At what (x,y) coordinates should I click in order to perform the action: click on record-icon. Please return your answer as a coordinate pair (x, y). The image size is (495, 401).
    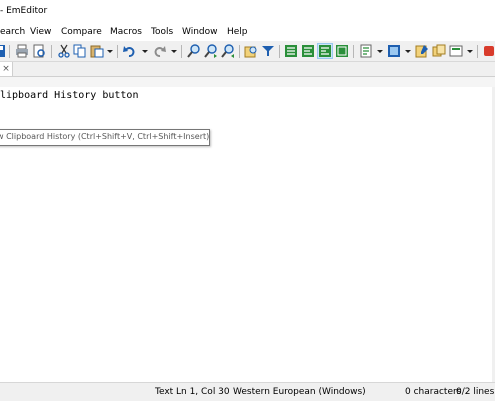
    Looking at the image, I should click on (488, 51).